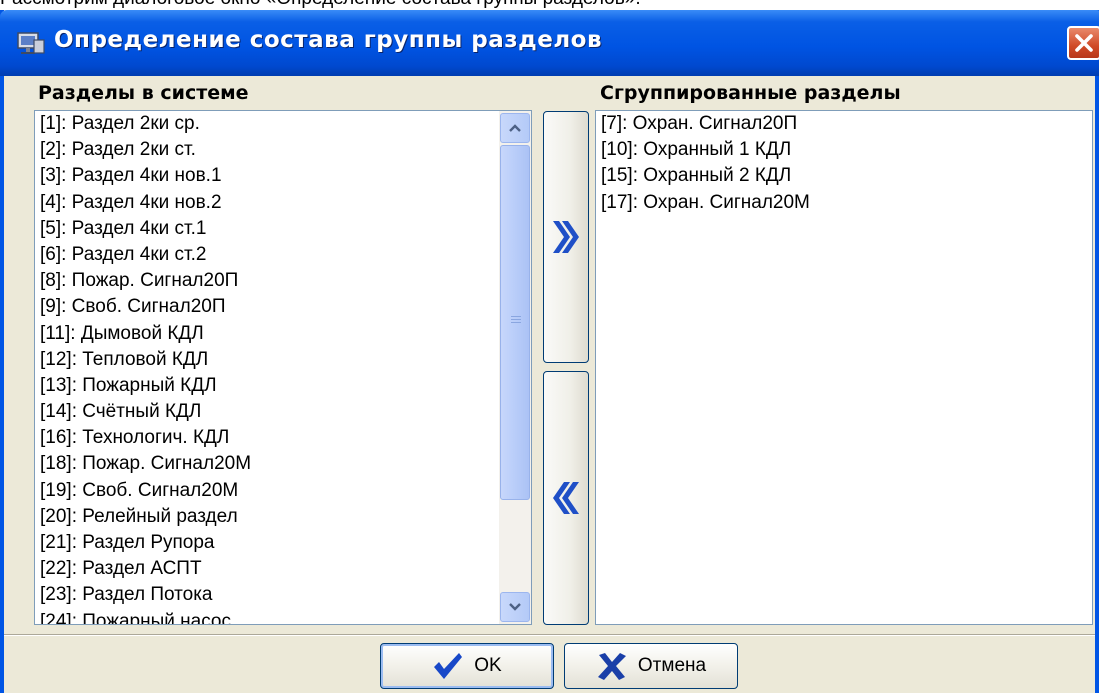 Image resolution: width=1099 pixels, height=693 pixels. Describe the element at coordinates (143, 464) in the screenshot. I see `list-item: [18]: Пожар. Сигнал20М` at that location.